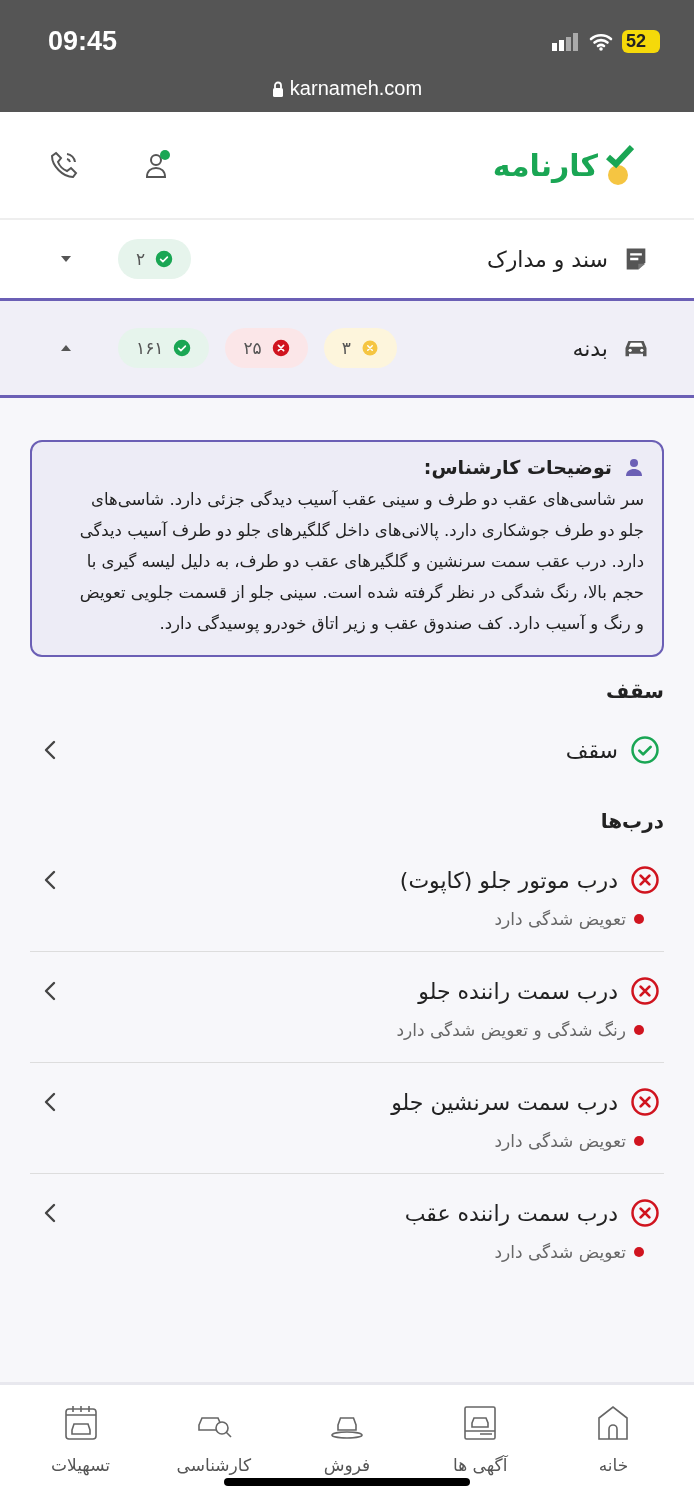  What do you see at coordinates (613, 1442) in the screenshot?
I see `nav-tab: خانه` at bounding box center [613, 1442].